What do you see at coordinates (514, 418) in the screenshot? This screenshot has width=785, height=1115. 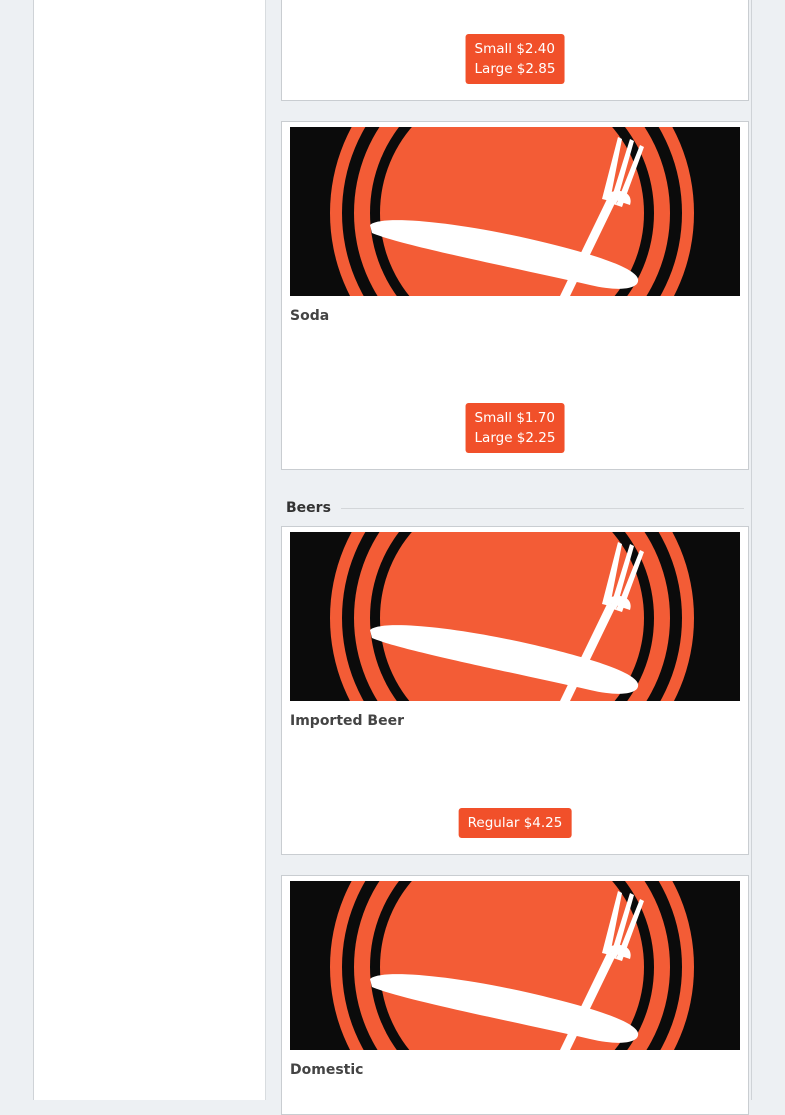 I see `price-option: Small $1.70` at bounding box center [514, 418].